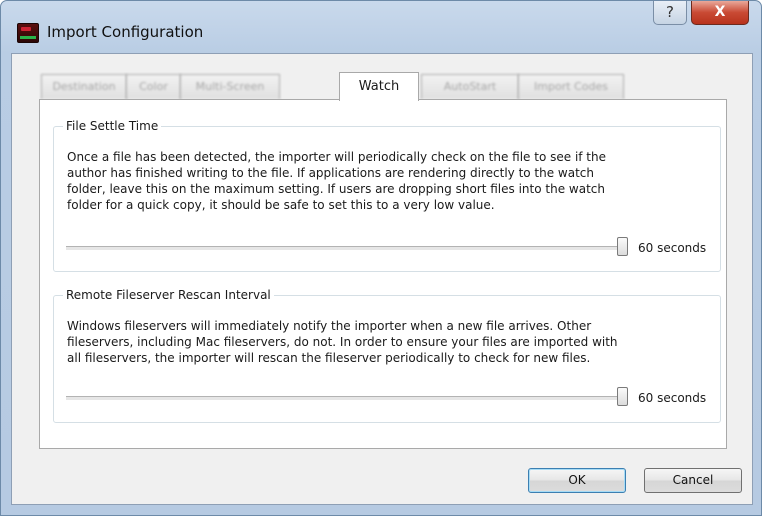 The image size is (764, 518). What do you see at coordinates (343, 248) in the screenshot?
I see `file-settle-slider-track` at bounding box center [343, 248].